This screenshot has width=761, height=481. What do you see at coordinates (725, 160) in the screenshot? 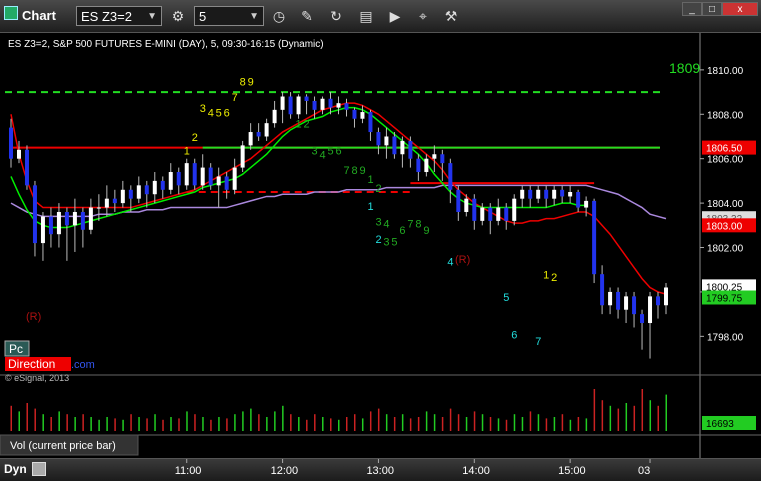
I see `y-tick-label: 1806.00` at bounding box center [725, 160].